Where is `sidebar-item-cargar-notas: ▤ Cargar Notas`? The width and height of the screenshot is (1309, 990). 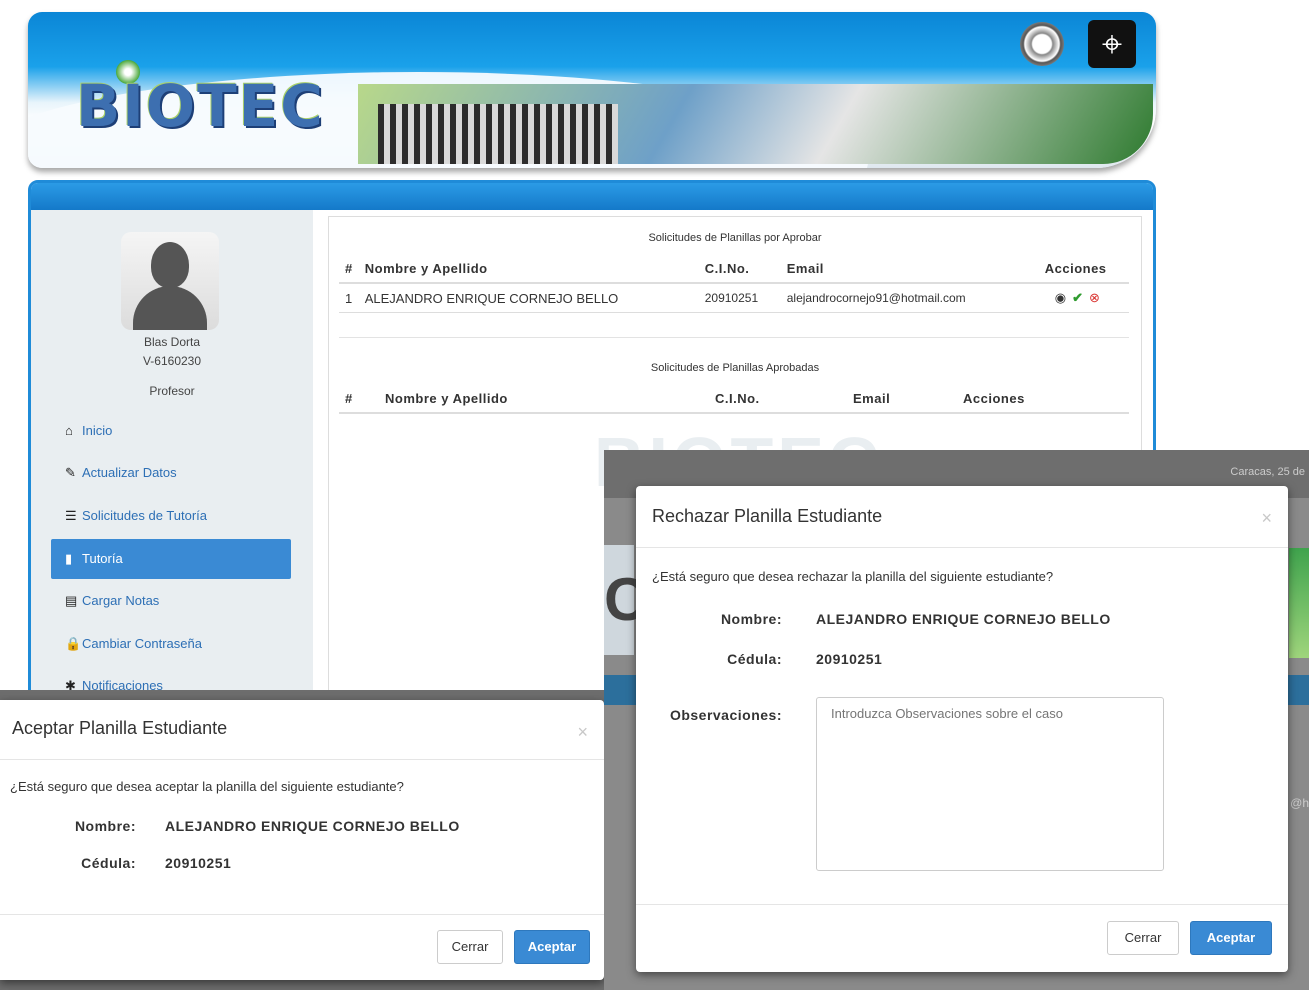 sidebar-item-cargar-notas: ▤ Cargar Notas is located at coordinates (171, 601).